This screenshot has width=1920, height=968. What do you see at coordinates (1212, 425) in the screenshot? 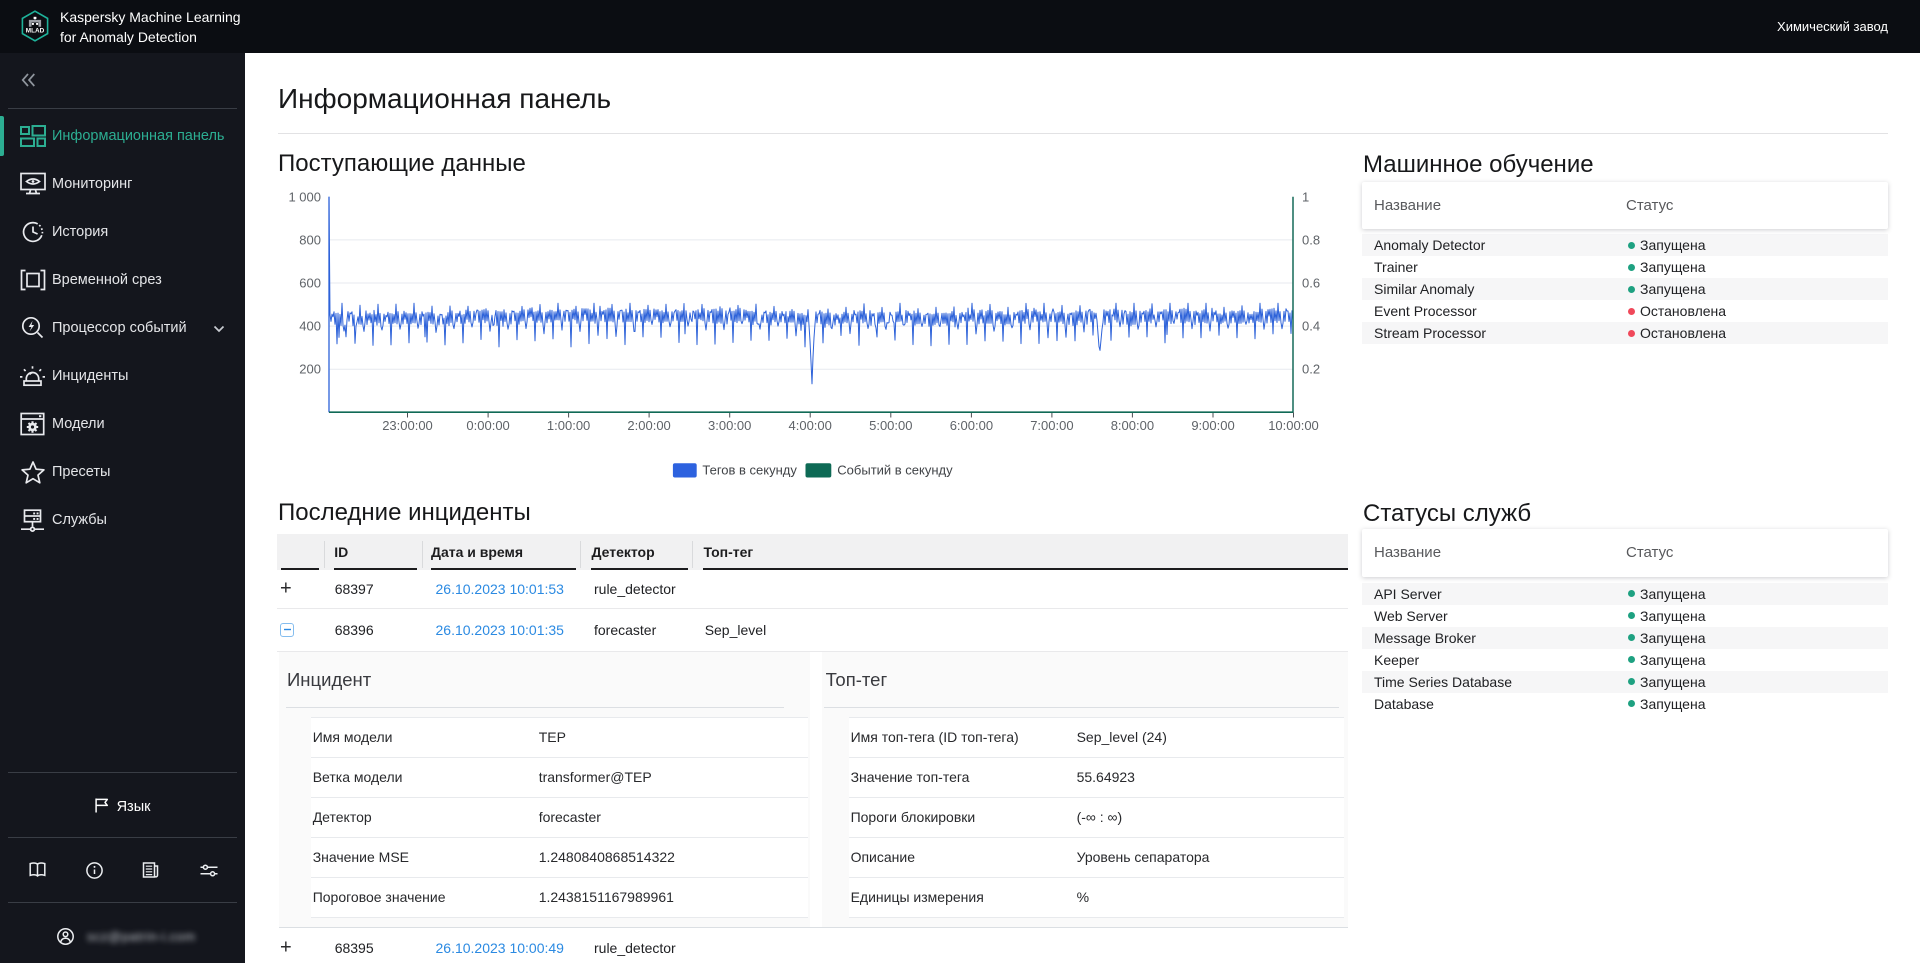
I see `svg-text: 9:00:00` at bounding box center [1212, 425].